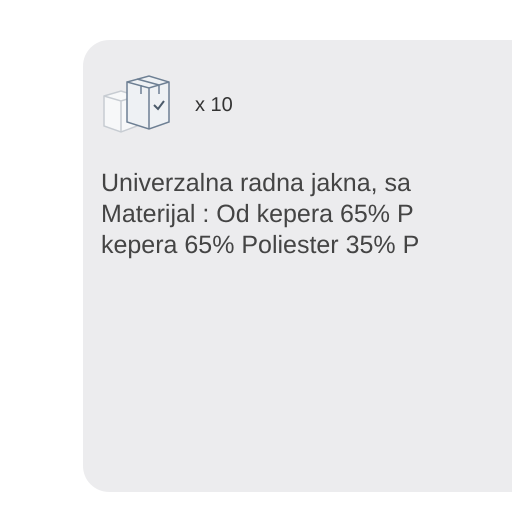 This screenshot has height=512, width=512. What do you see at coordinates (256, 183) in the screenshot?
I see `description-text: Univerzalna radna jakna, sa` at bounding box center [256, 183].